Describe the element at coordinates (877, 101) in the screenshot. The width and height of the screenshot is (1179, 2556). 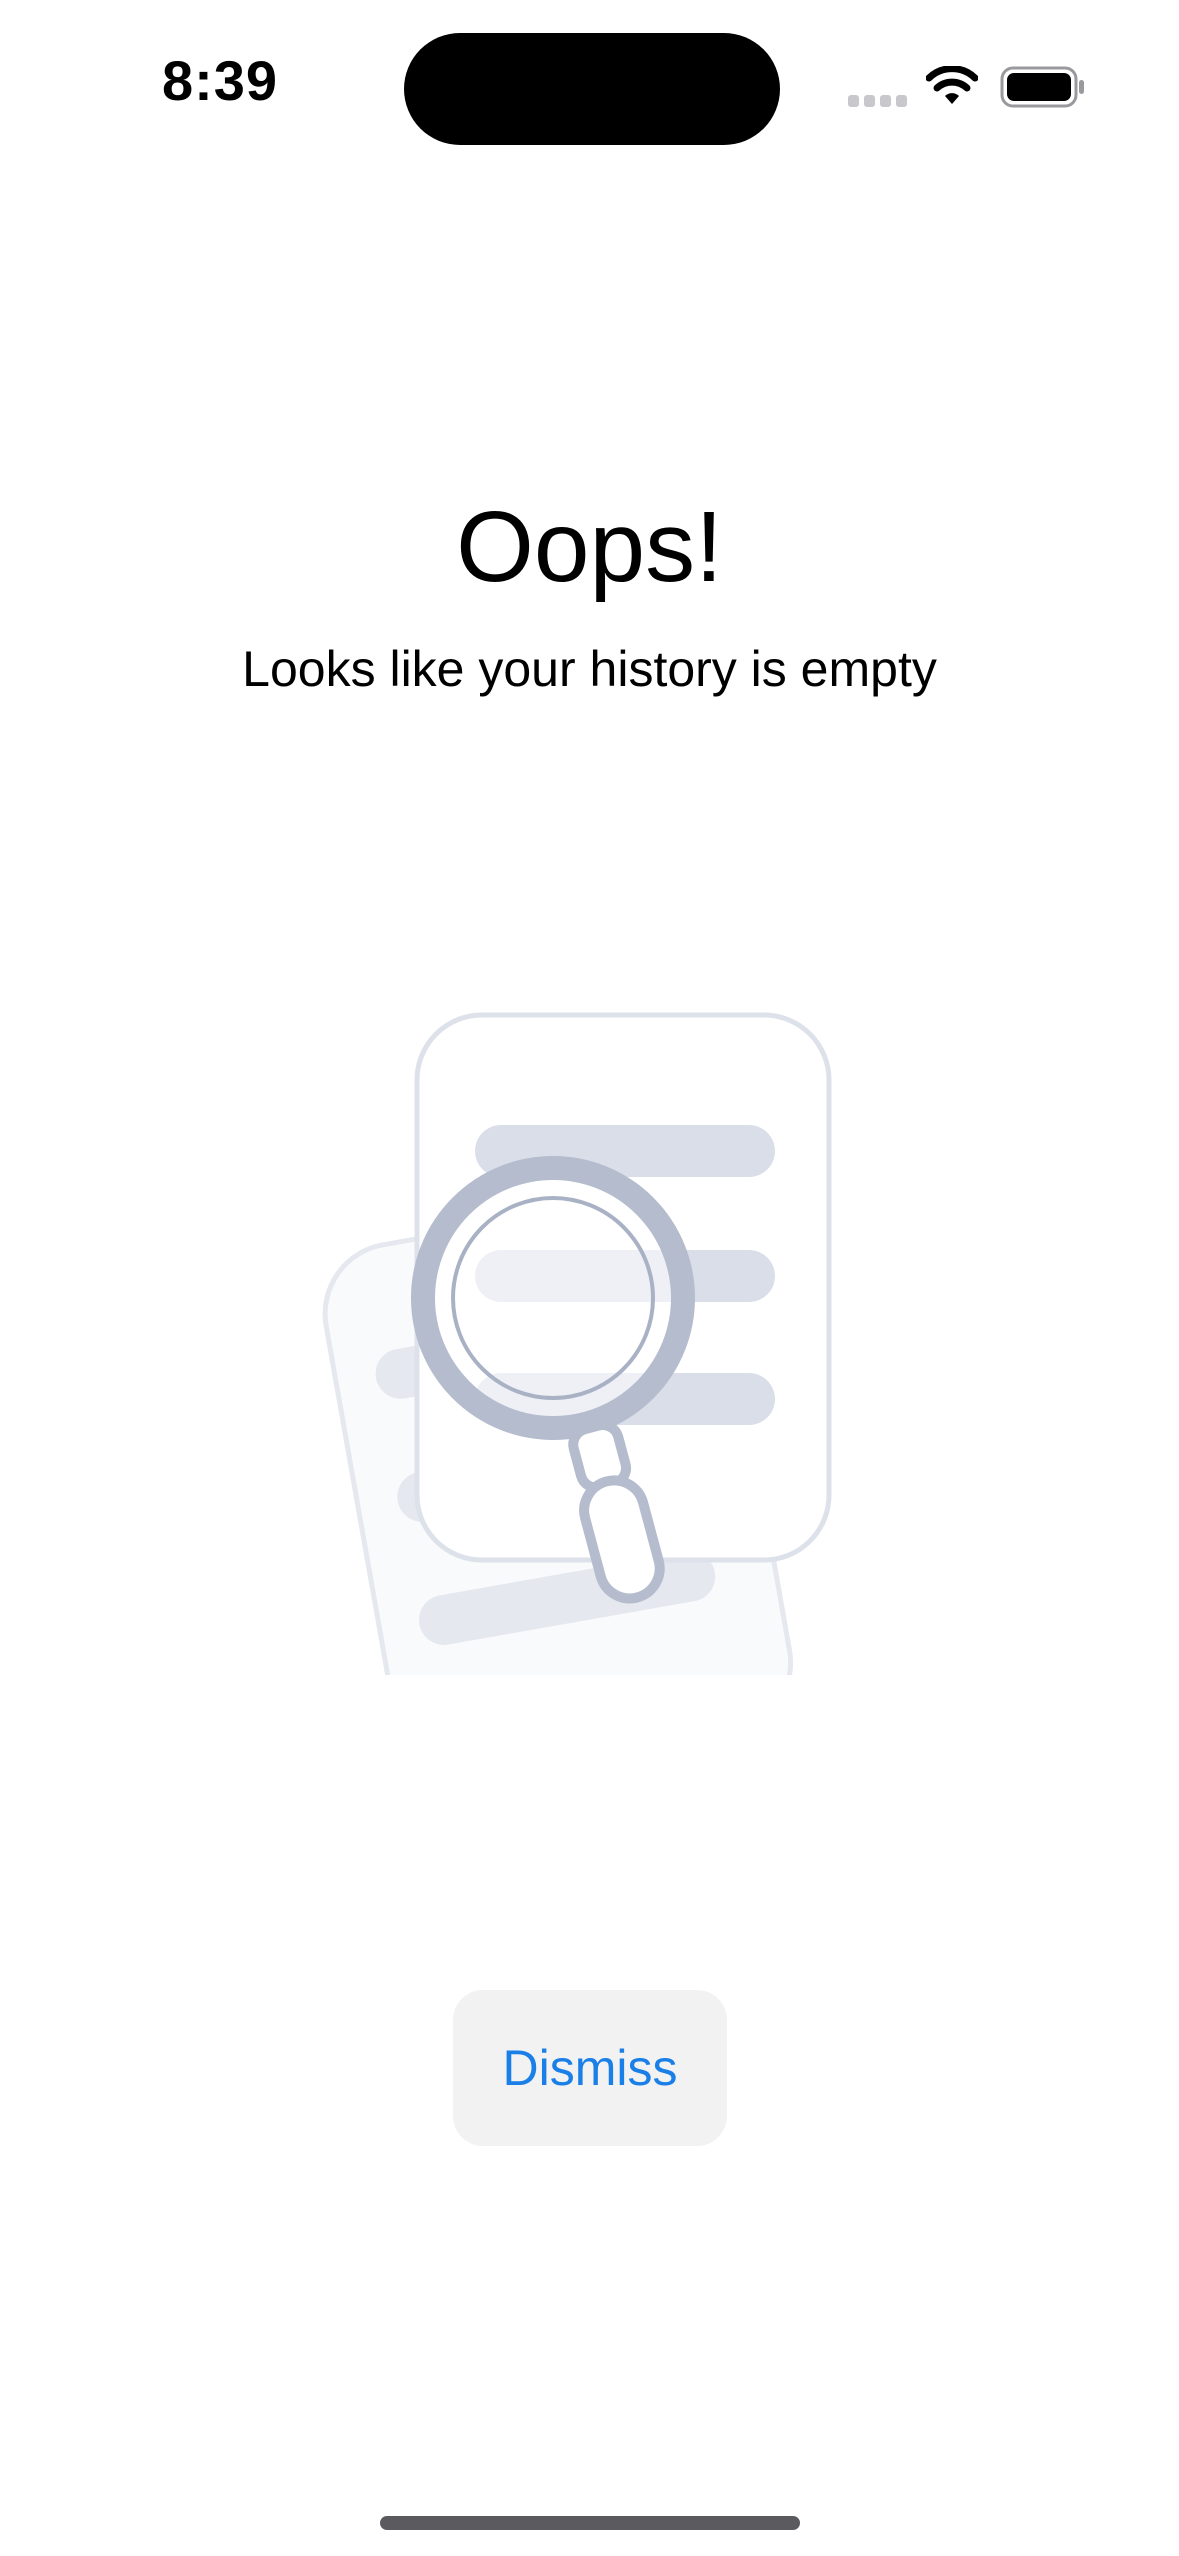
I see `signal-icon` at that location.